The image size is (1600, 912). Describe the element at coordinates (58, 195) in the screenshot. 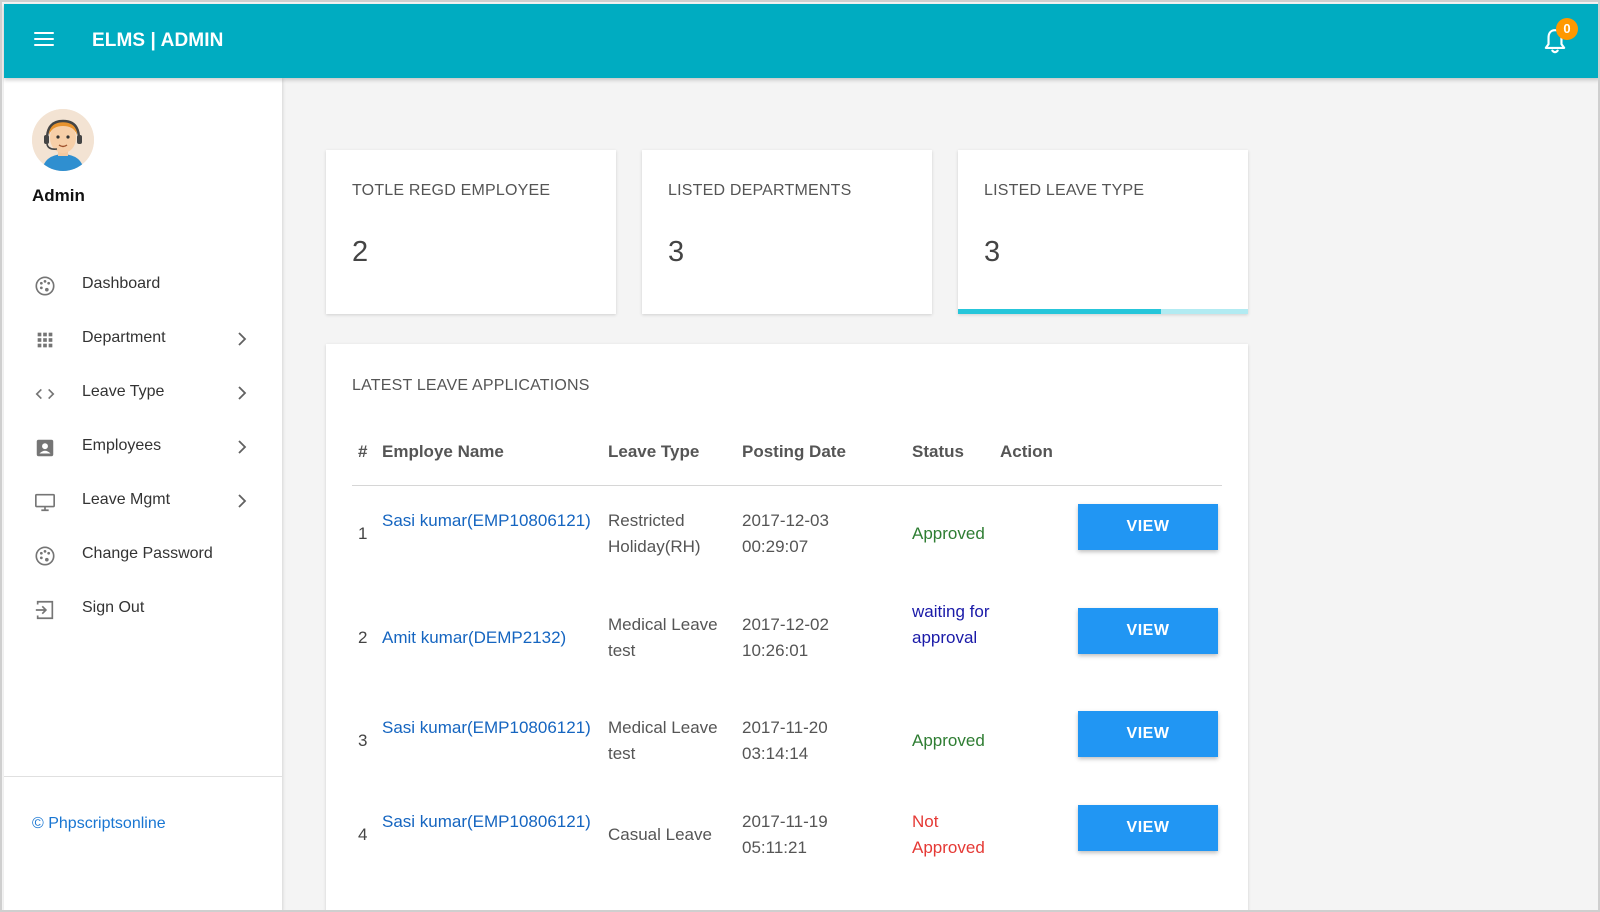

I see `user-name: Admin` at that location.